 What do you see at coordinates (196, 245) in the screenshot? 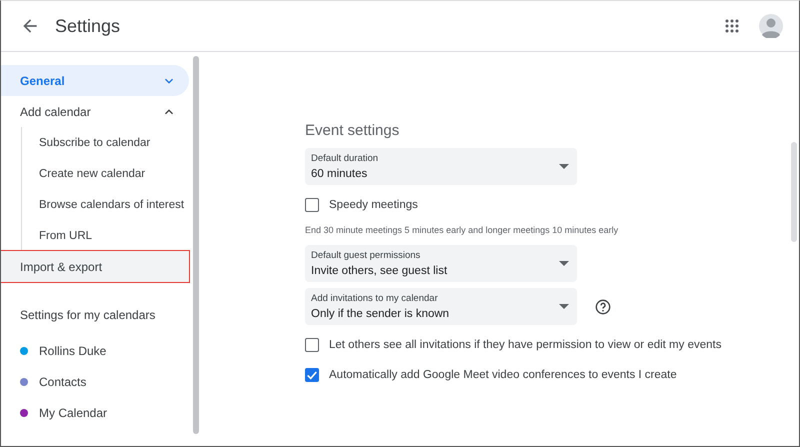
I see `scrollbar` at bounding box center [196, 245].